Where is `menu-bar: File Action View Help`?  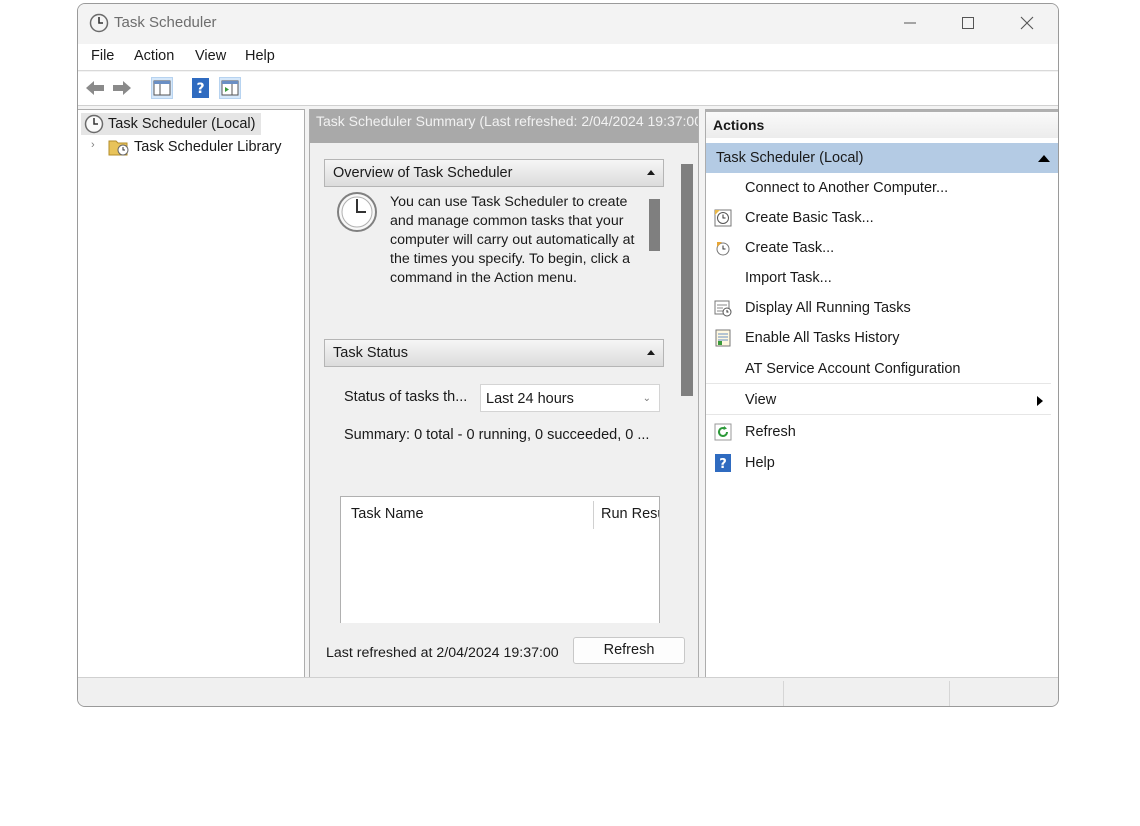
menu-bar: File Action View Help is located at coordinates (568, 57).